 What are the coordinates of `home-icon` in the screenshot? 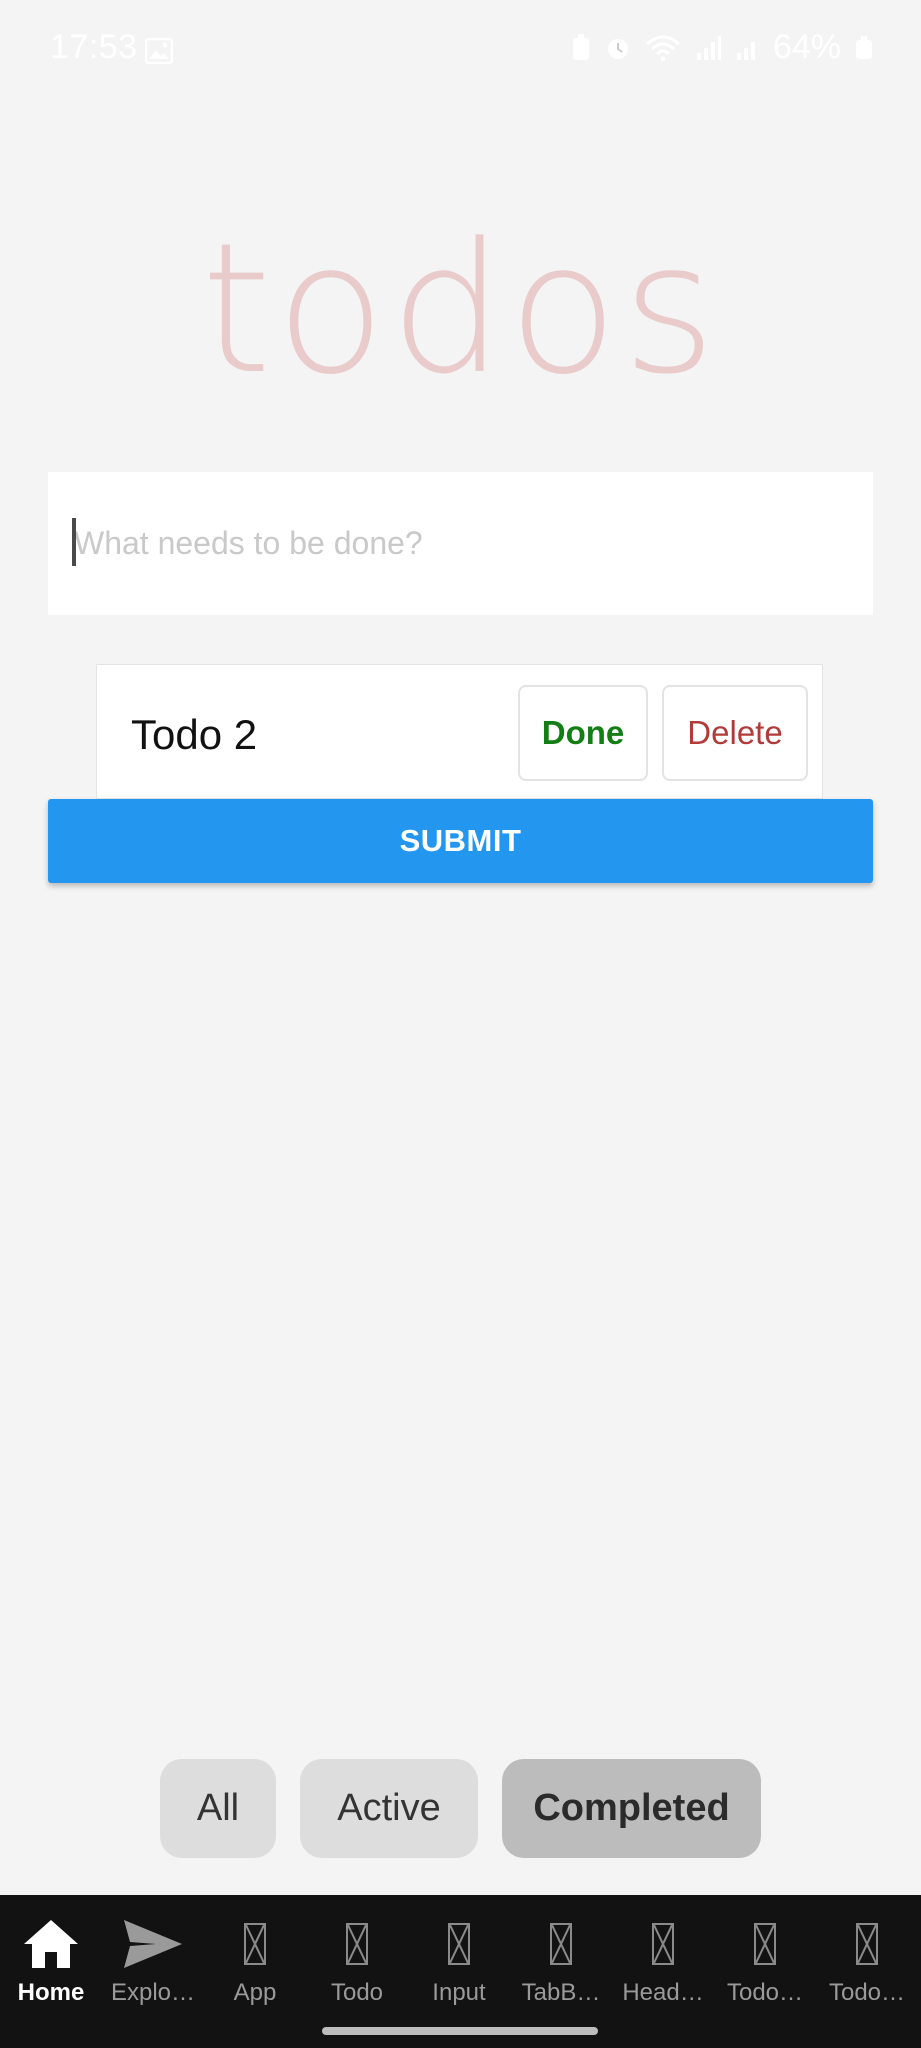 It's located at (51, 1944).